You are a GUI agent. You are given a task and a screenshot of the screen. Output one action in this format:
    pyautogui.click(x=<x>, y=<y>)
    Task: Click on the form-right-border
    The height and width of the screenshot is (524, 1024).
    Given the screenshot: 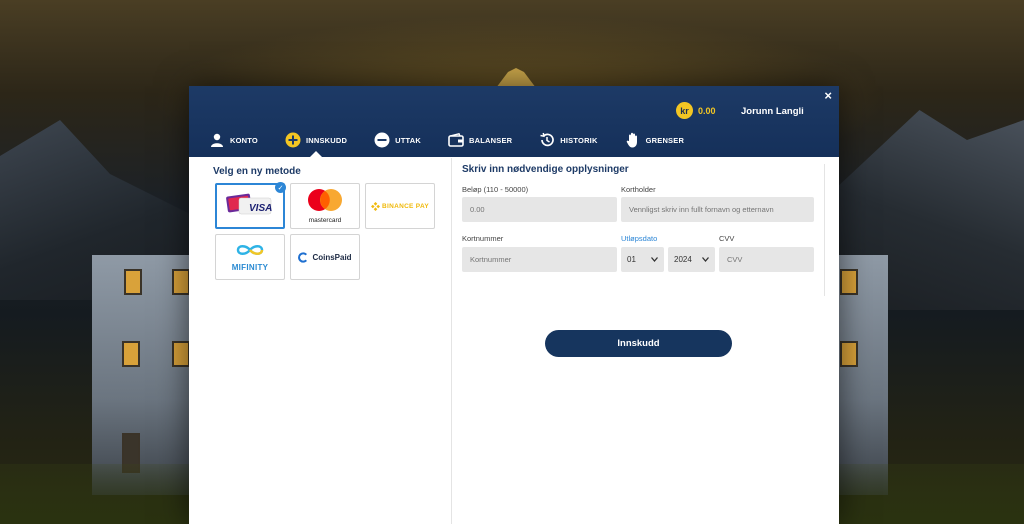 What is the action you would take?
    pyautogui.click(x=824, y=230)
    